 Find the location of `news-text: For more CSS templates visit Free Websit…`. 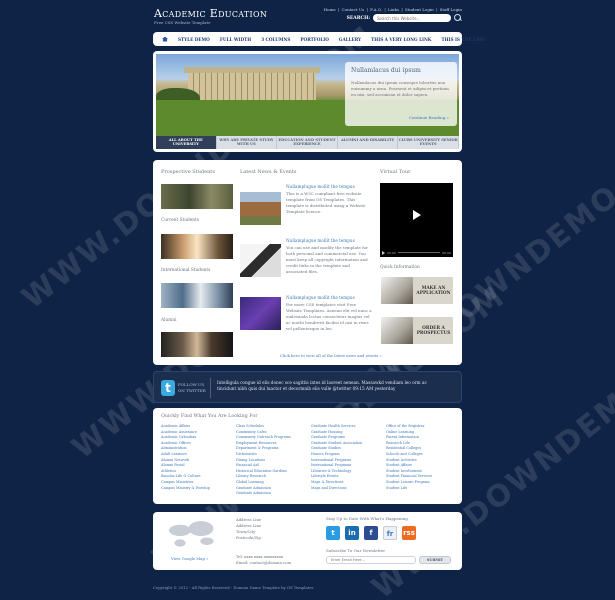

news-text: For more CSS templates visit Free Websit… is located at coordinates (329, 316).